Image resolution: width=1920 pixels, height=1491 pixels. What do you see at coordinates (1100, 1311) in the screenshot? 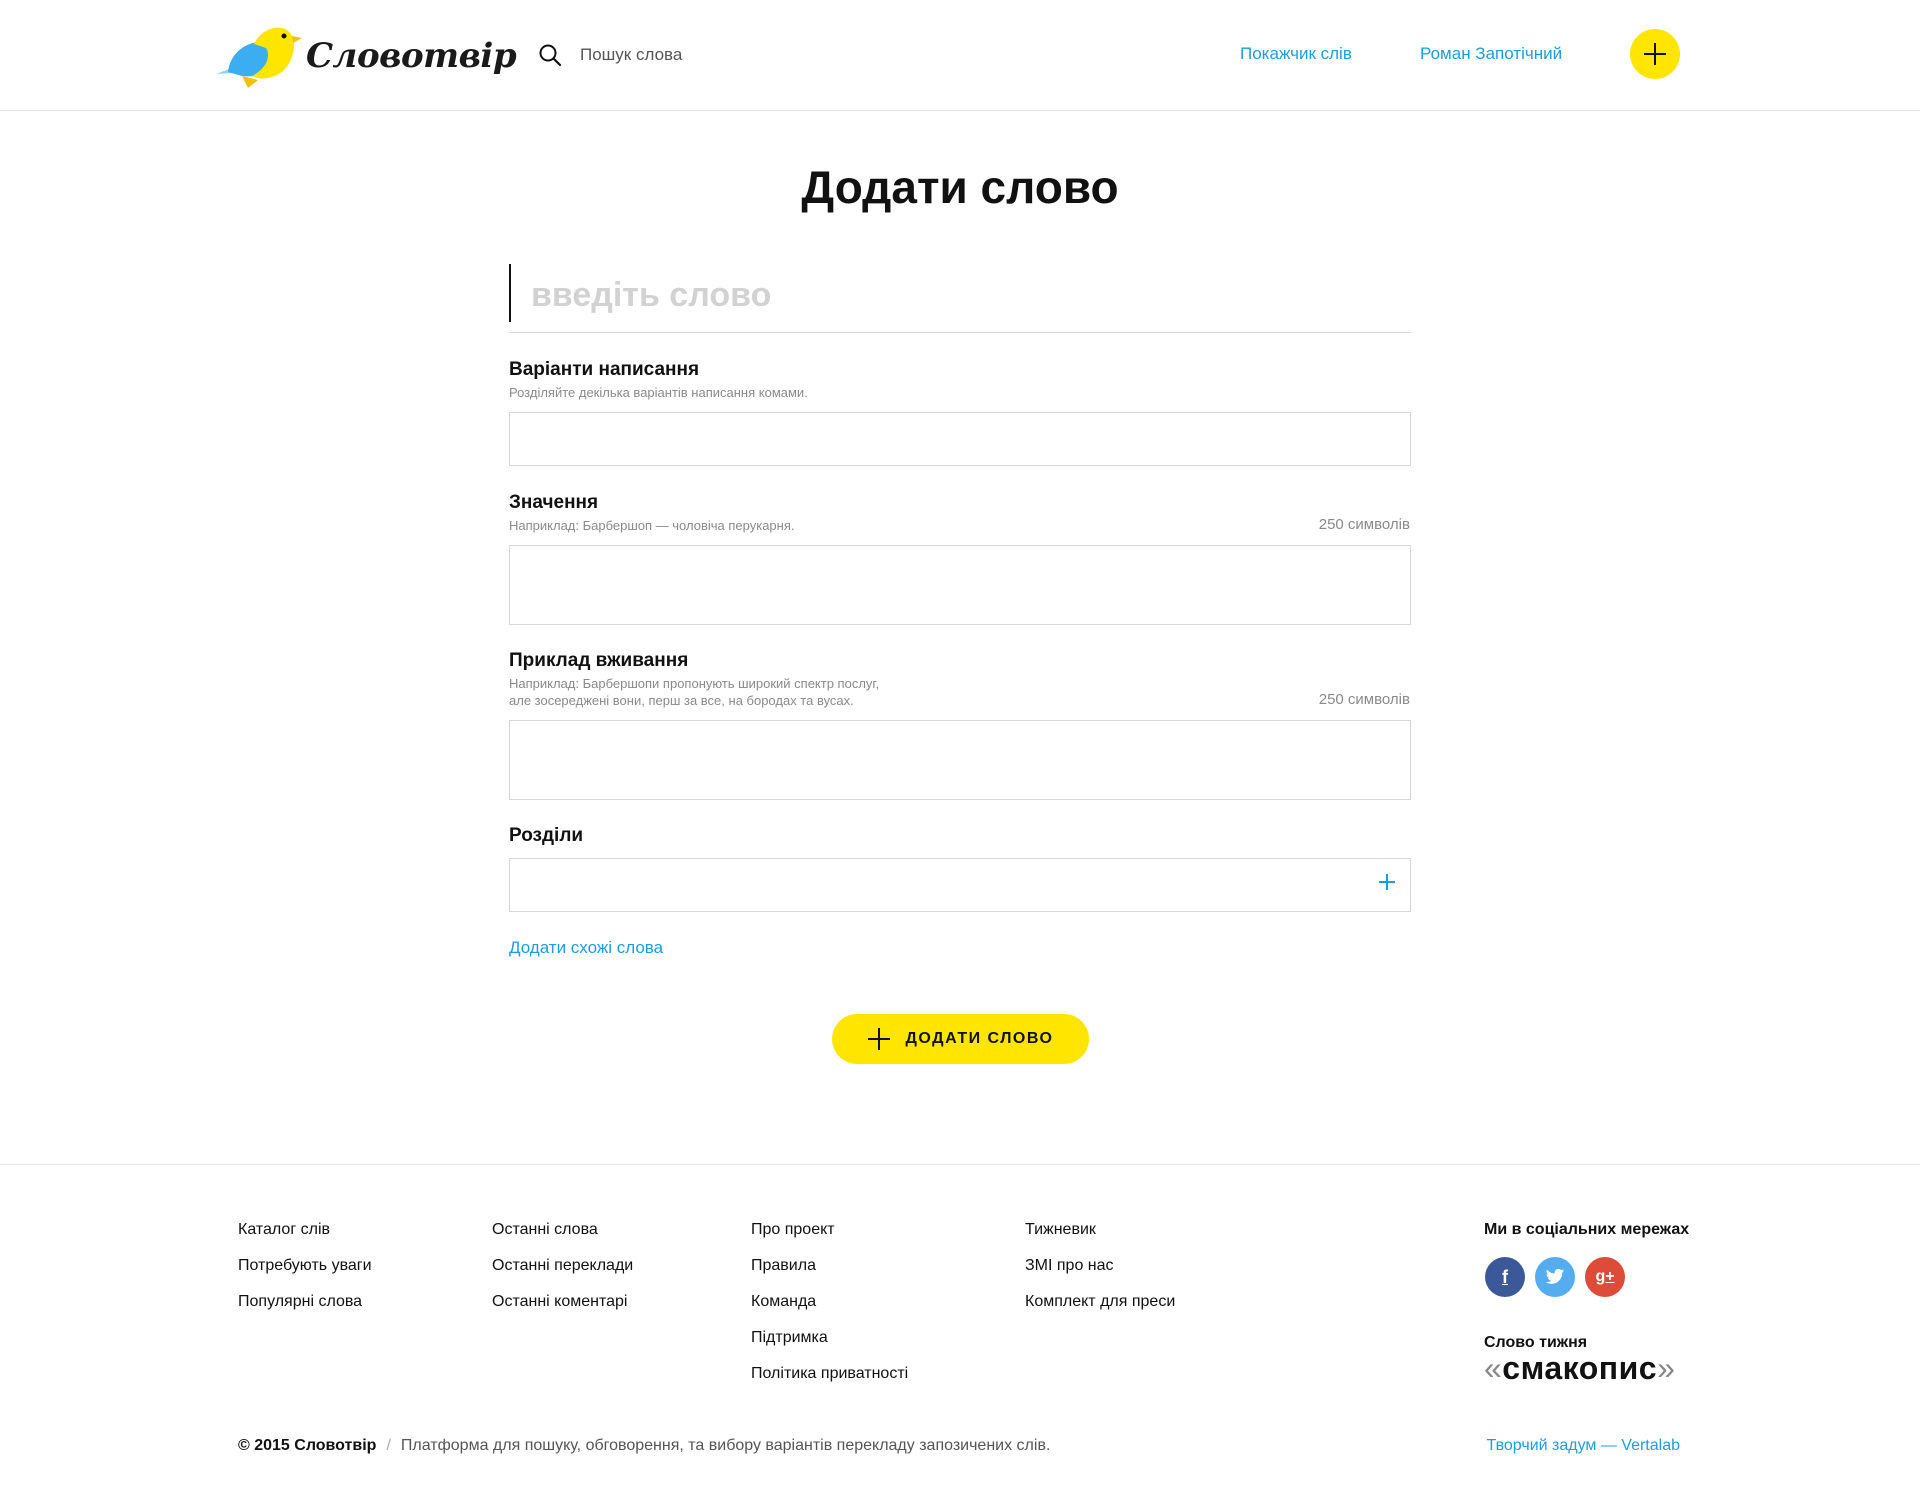
I see `footer-link: Комплект для преси` at bounding box center [1100, 1311].